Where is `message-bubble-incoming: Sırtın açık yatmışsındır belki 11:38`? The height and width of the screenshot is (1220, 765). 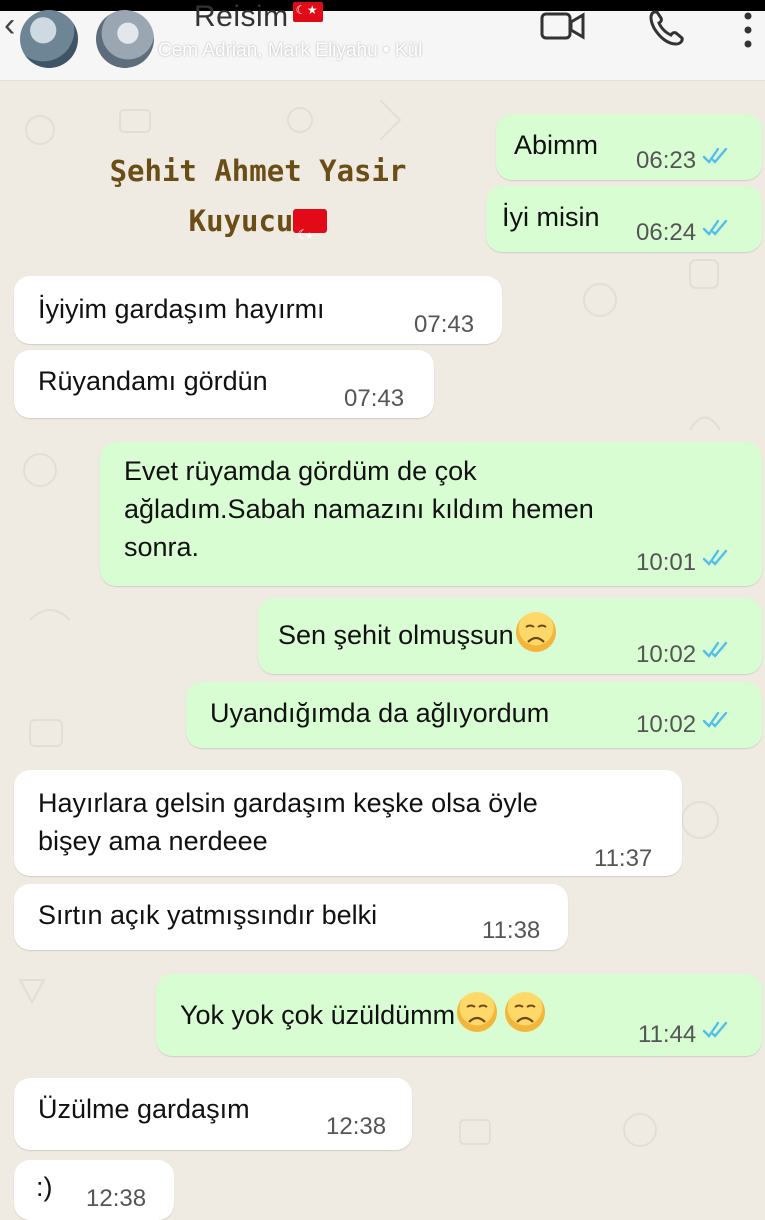 message-bubble-incoming: Sırtın açık yatmışsındır belki 11:38 is located at coordinates (291, 917).